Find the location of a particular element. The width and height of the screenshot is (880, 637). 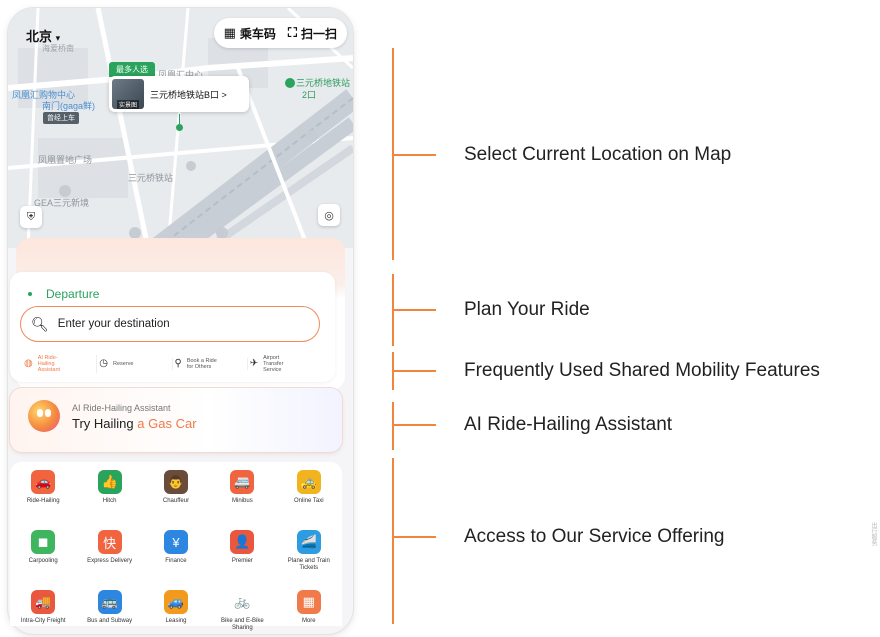

service-bike: 🚲 Bike and E-Bike Sharing is located at coordinates (242, 613).